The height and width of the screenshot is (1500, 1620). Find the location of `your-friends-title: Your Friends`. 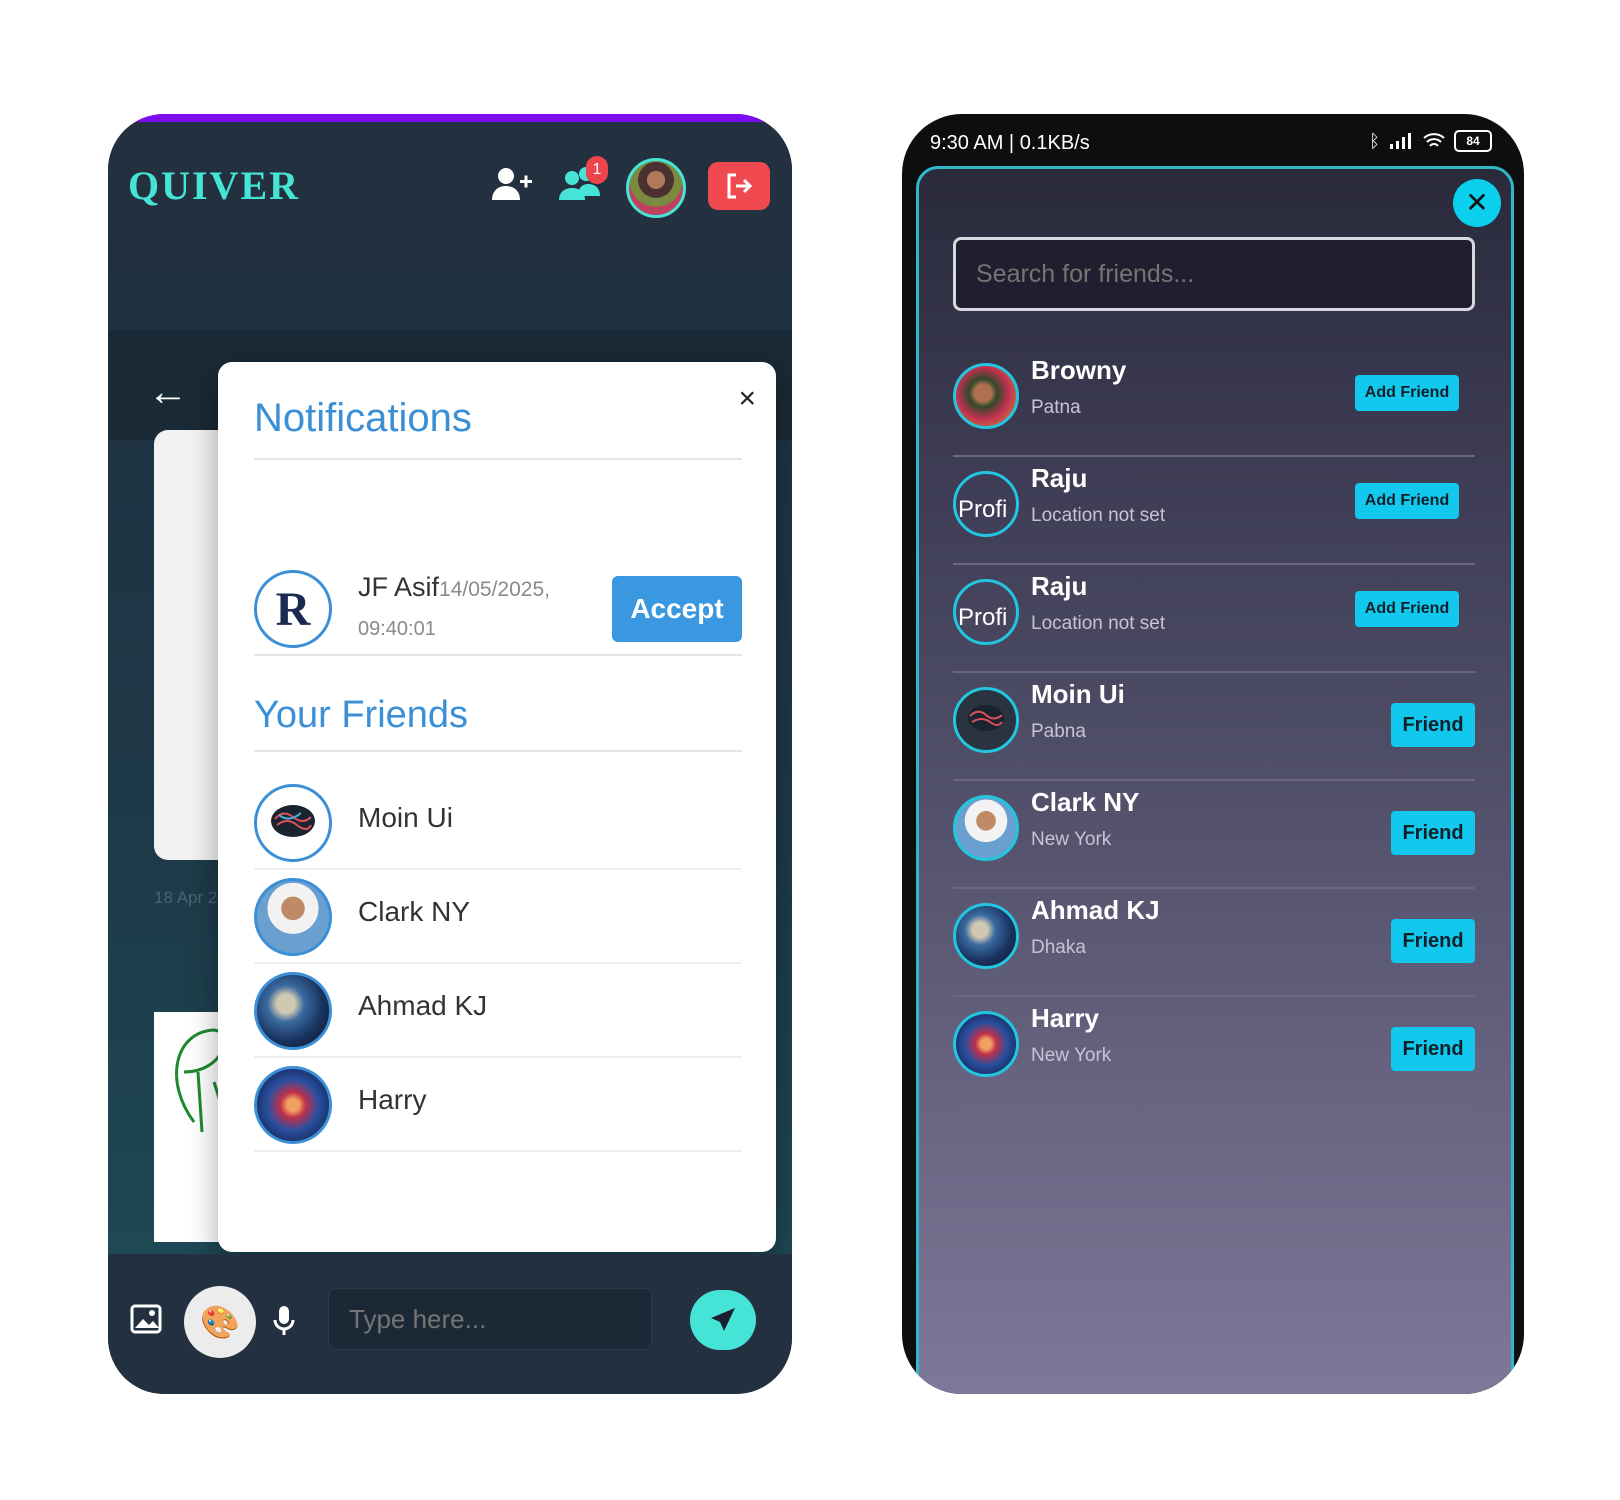

your-friends-title: Your Friends is located at coordinates (361, 715).